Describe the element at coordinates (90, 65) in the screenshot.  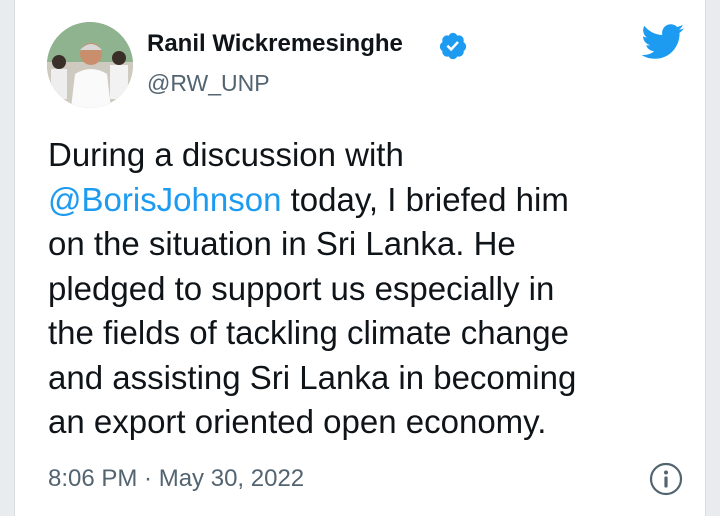
I see `avatar` at that location.